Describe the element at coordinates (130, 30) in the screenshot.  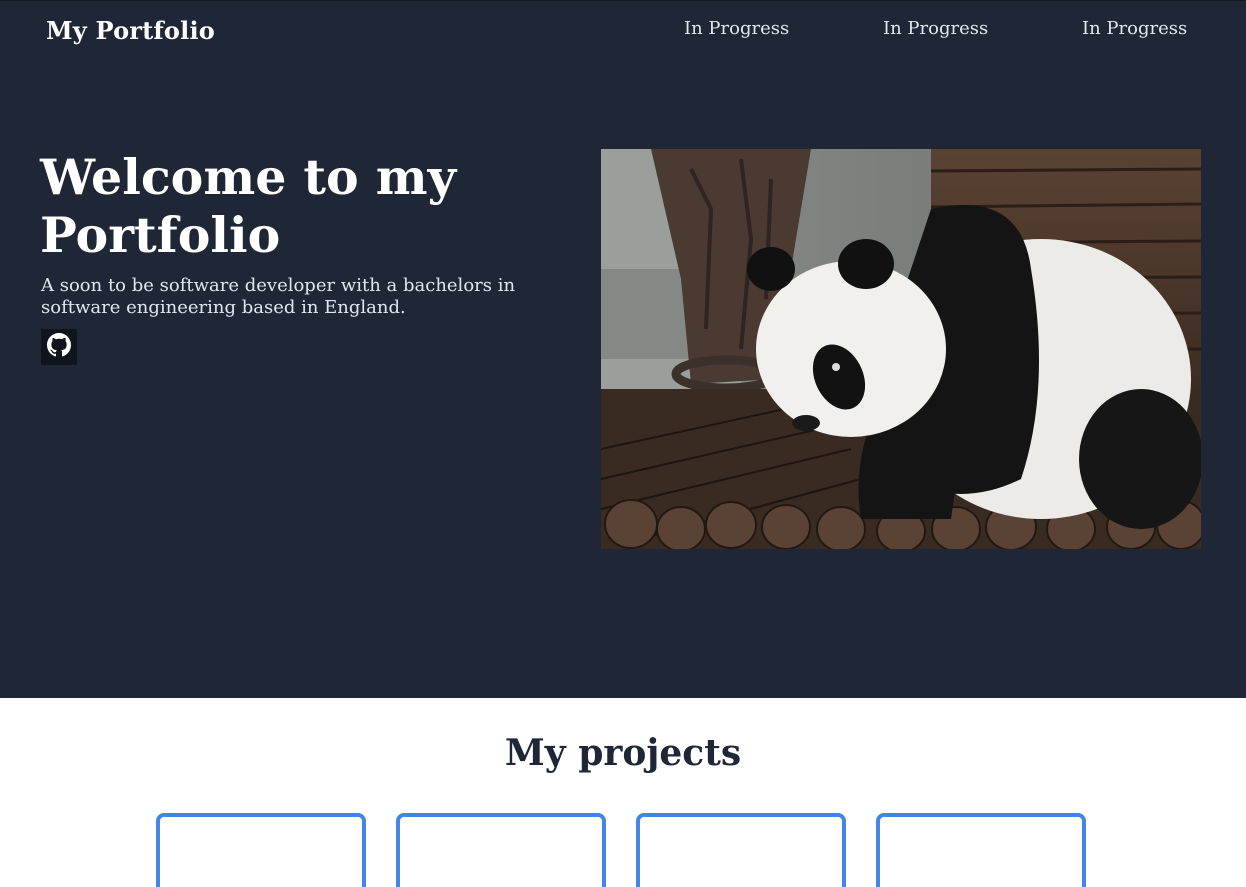
I see `brand-logo: My Portfolio` at that location.